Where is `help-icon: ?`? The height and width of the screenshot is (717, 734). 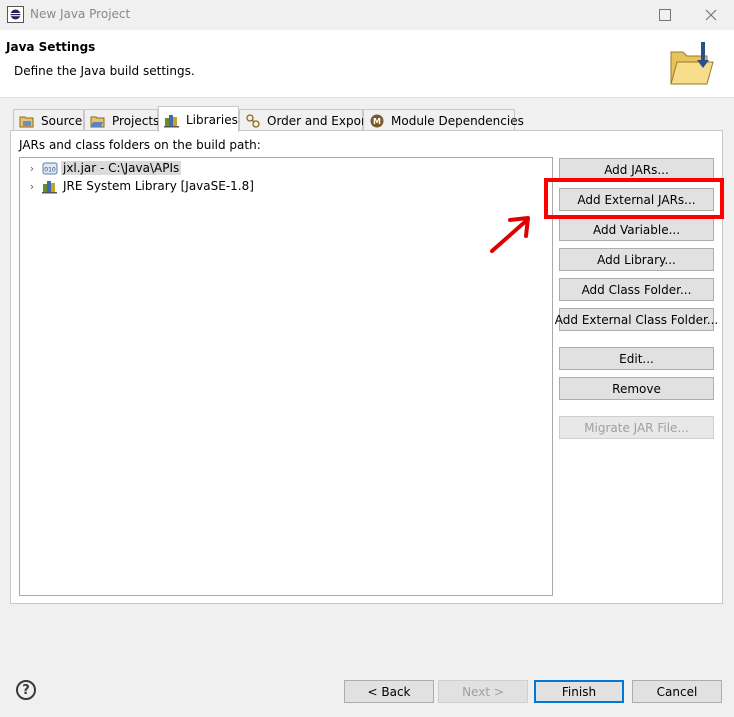
help-icon: ? is located at coordinates (26, 690).